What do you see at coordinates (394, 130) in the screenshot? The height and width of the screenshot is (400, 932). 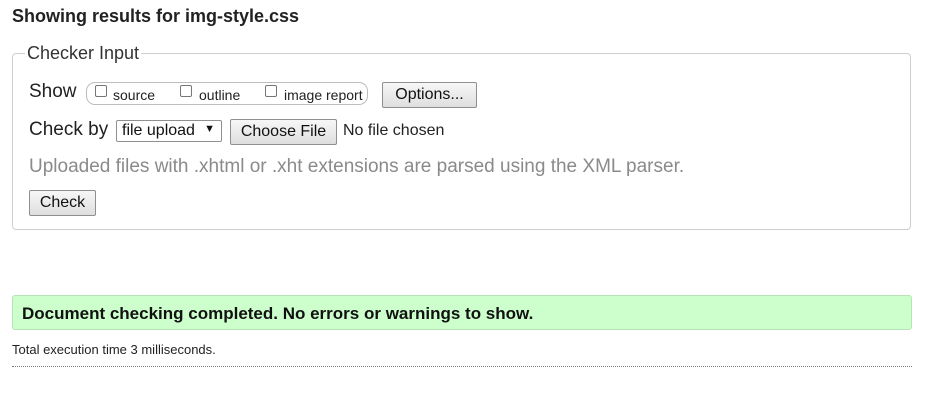 I see `file-status-text: No file chosen` at bounding box center [394, 130].